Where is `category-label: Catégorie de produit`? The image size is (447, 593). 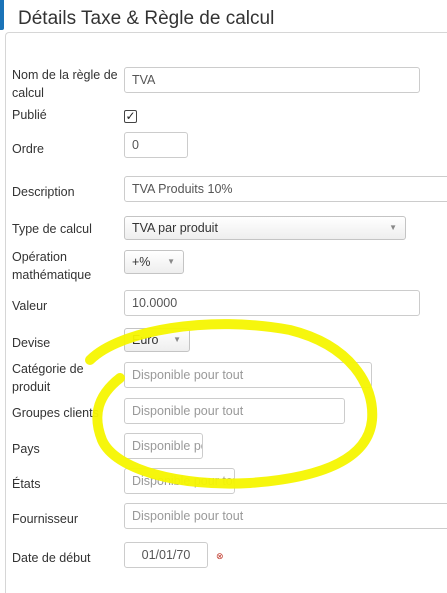
category-label: Catégorie de produit is located at coordinates (48, 378).